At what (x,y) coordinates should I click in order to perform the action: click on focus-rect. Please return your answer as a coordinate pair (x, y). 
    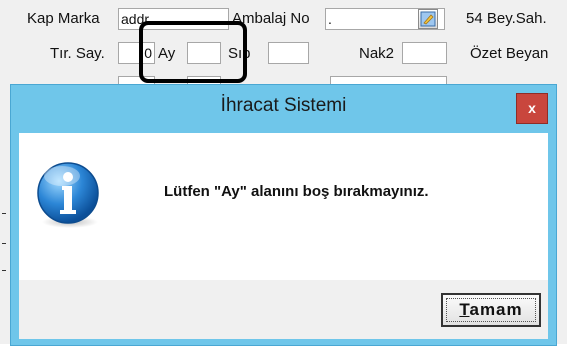
    Looking at the image, I should click on (491, 310).